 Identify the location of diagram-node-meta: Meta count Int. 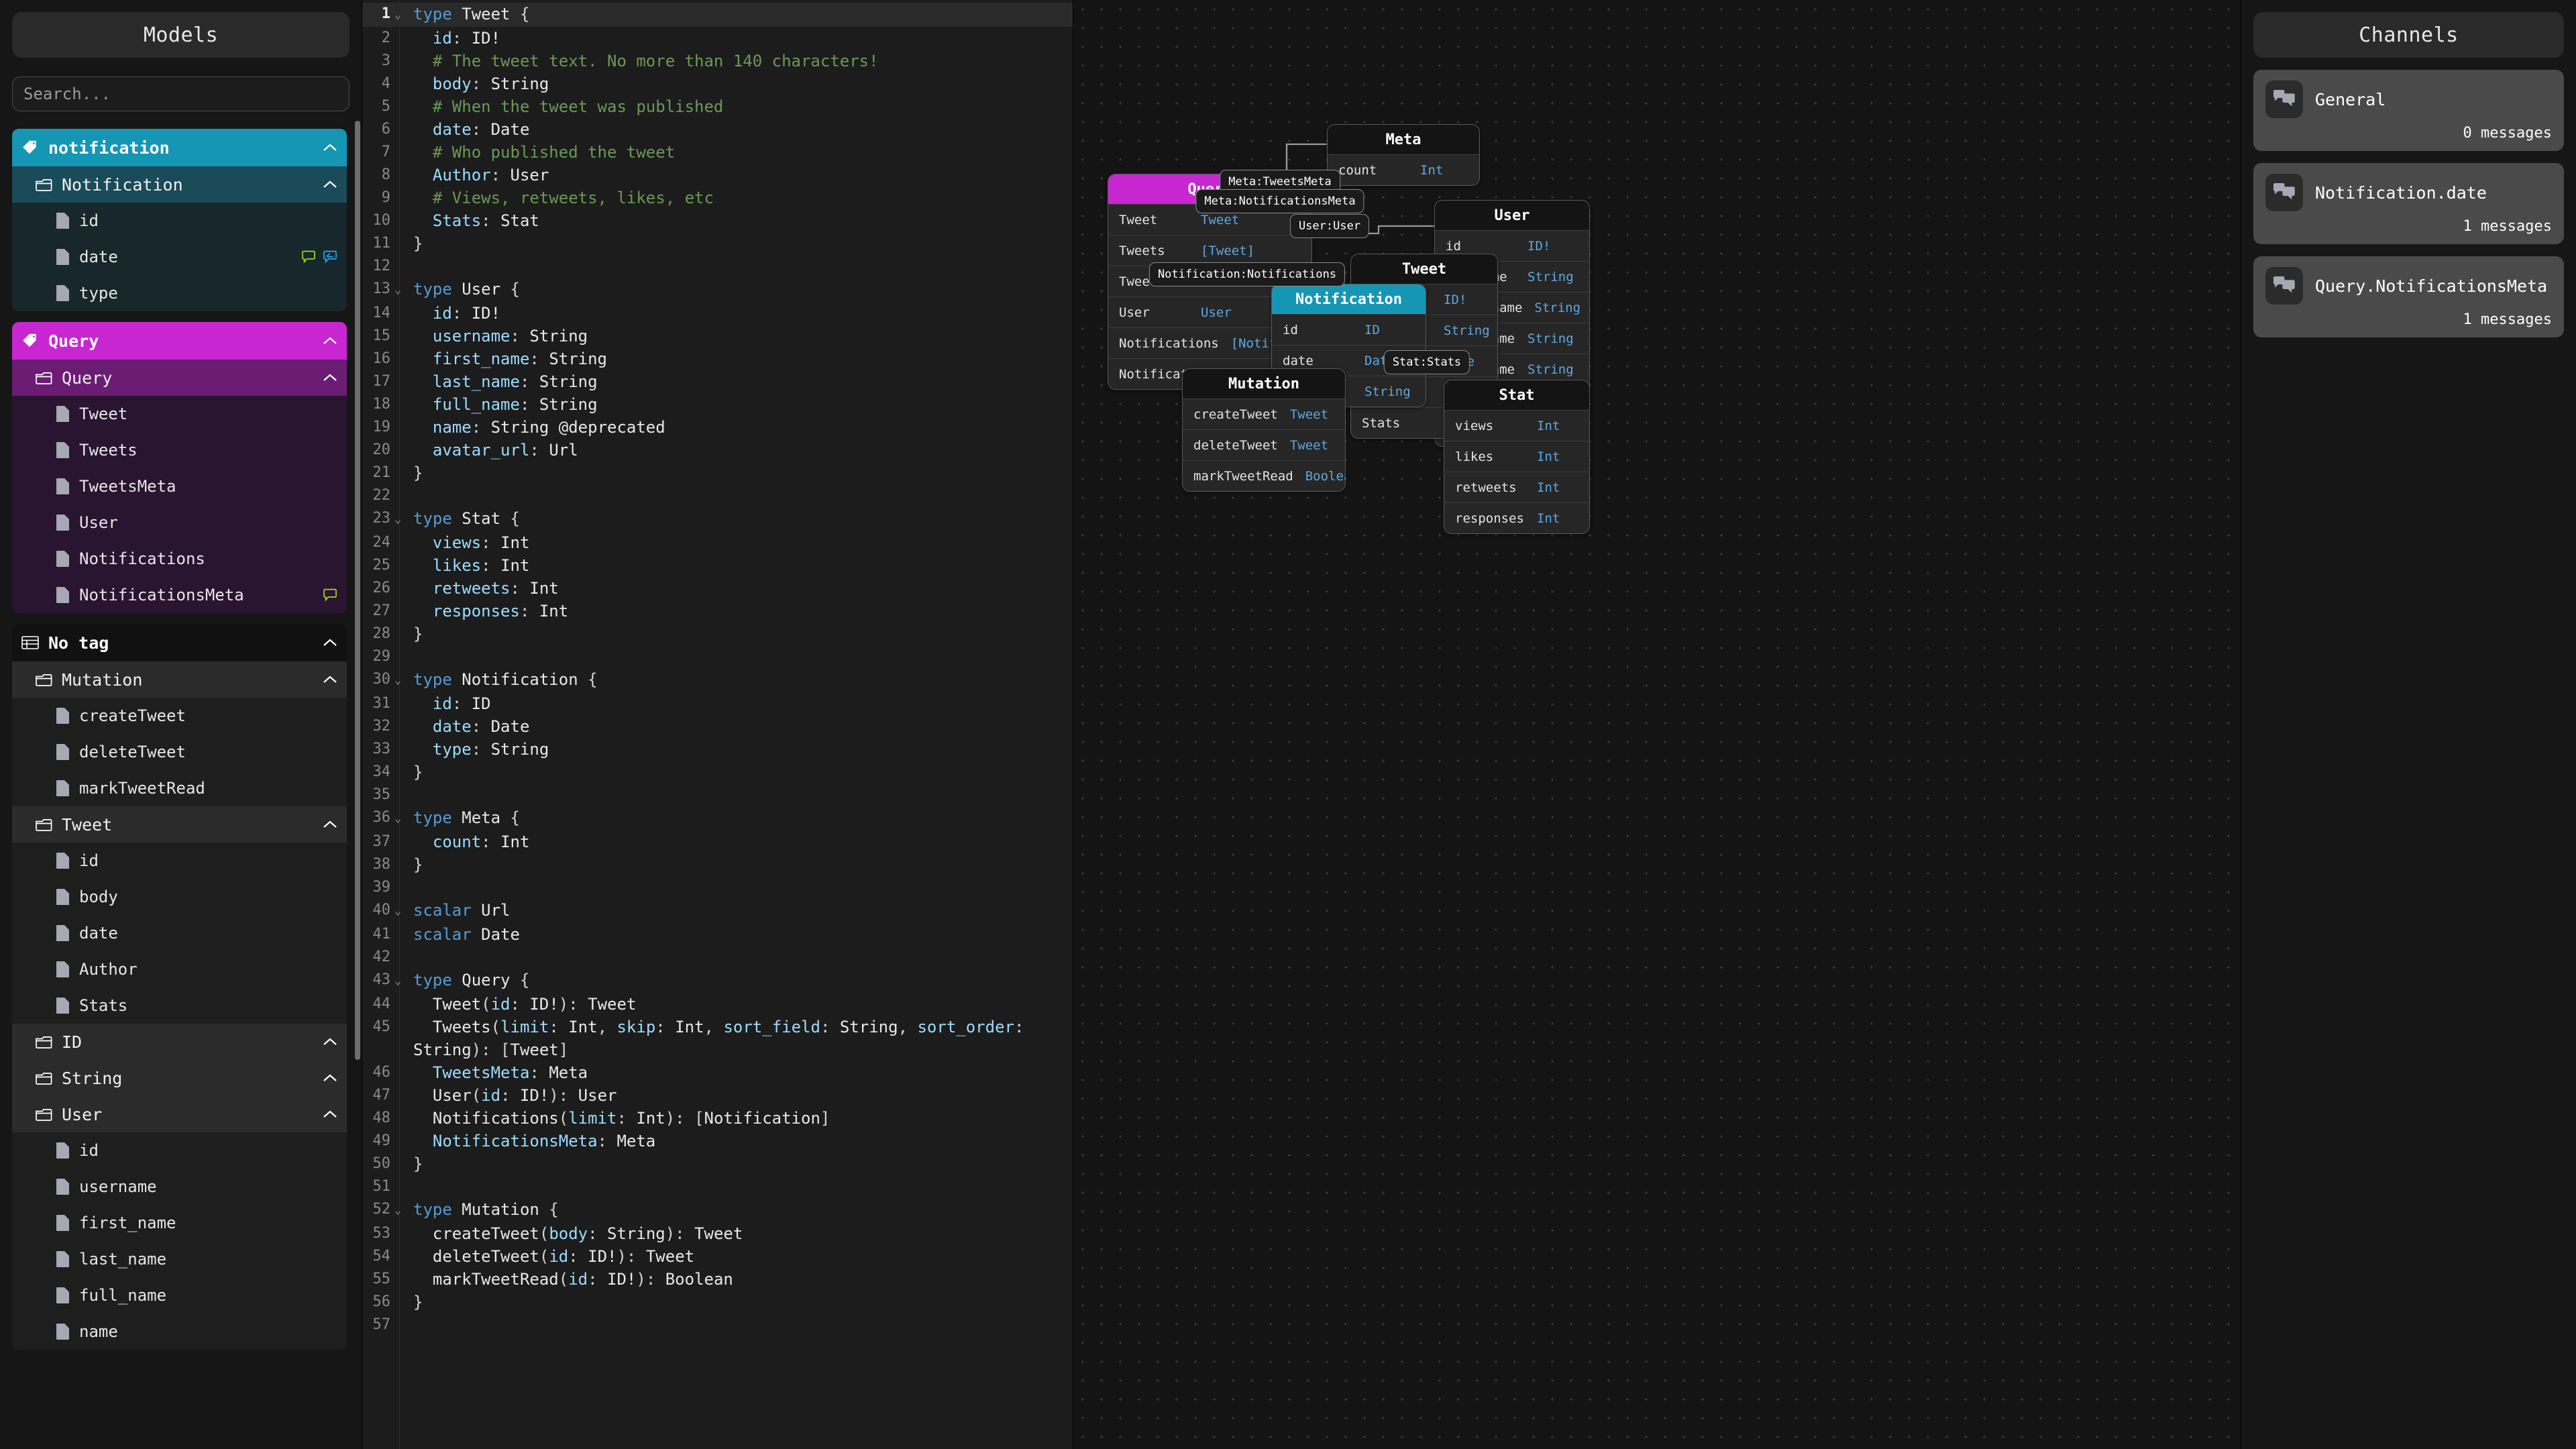
(1403, 155).